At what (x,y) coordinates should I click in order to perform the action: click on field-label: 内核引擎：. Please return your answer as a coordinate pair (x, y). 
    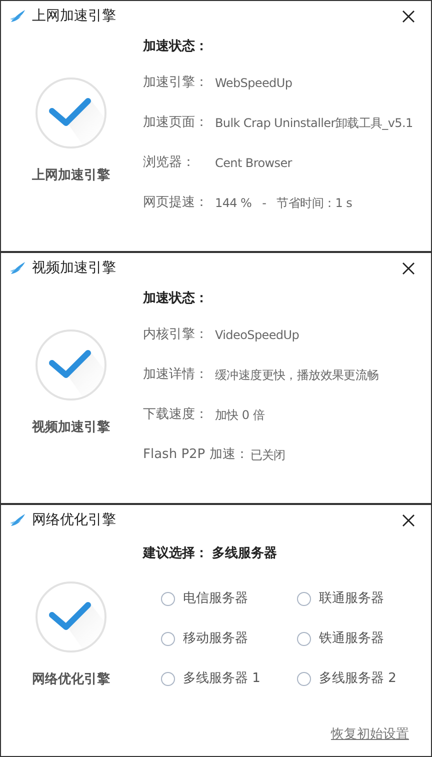
    Looking at the image, I should click on (176, 335).